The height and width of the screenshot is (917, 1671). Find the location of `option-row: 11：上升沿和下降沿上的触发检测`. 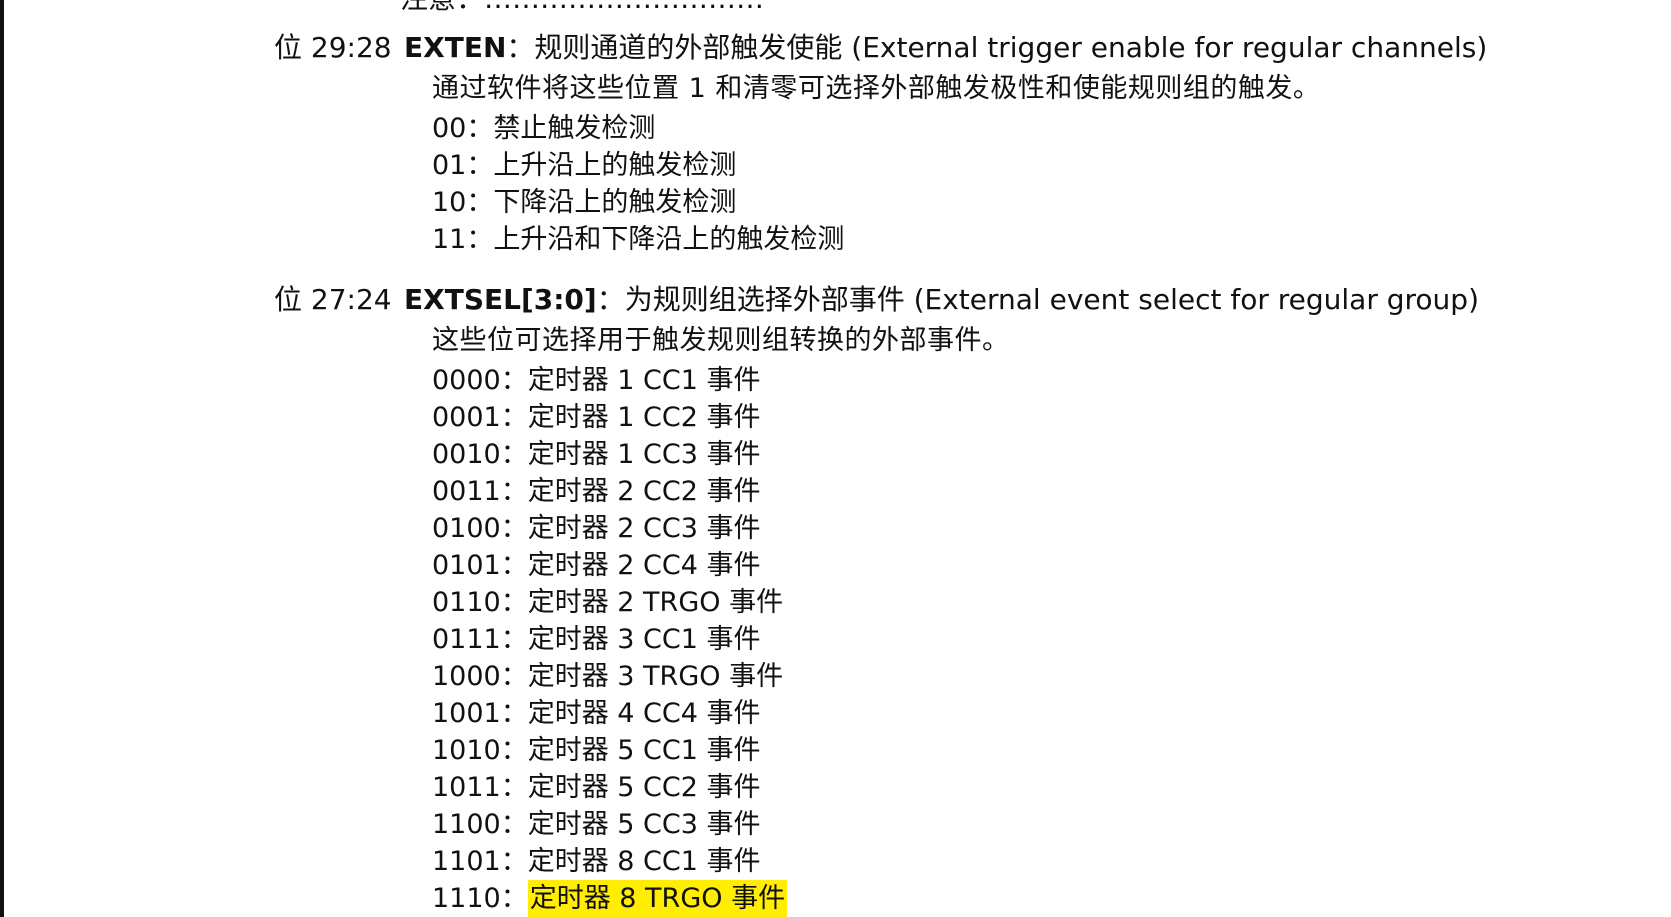

option-row: 11：上升沿和下降沿上的触发检测 is located at coordinates (1023, 239).